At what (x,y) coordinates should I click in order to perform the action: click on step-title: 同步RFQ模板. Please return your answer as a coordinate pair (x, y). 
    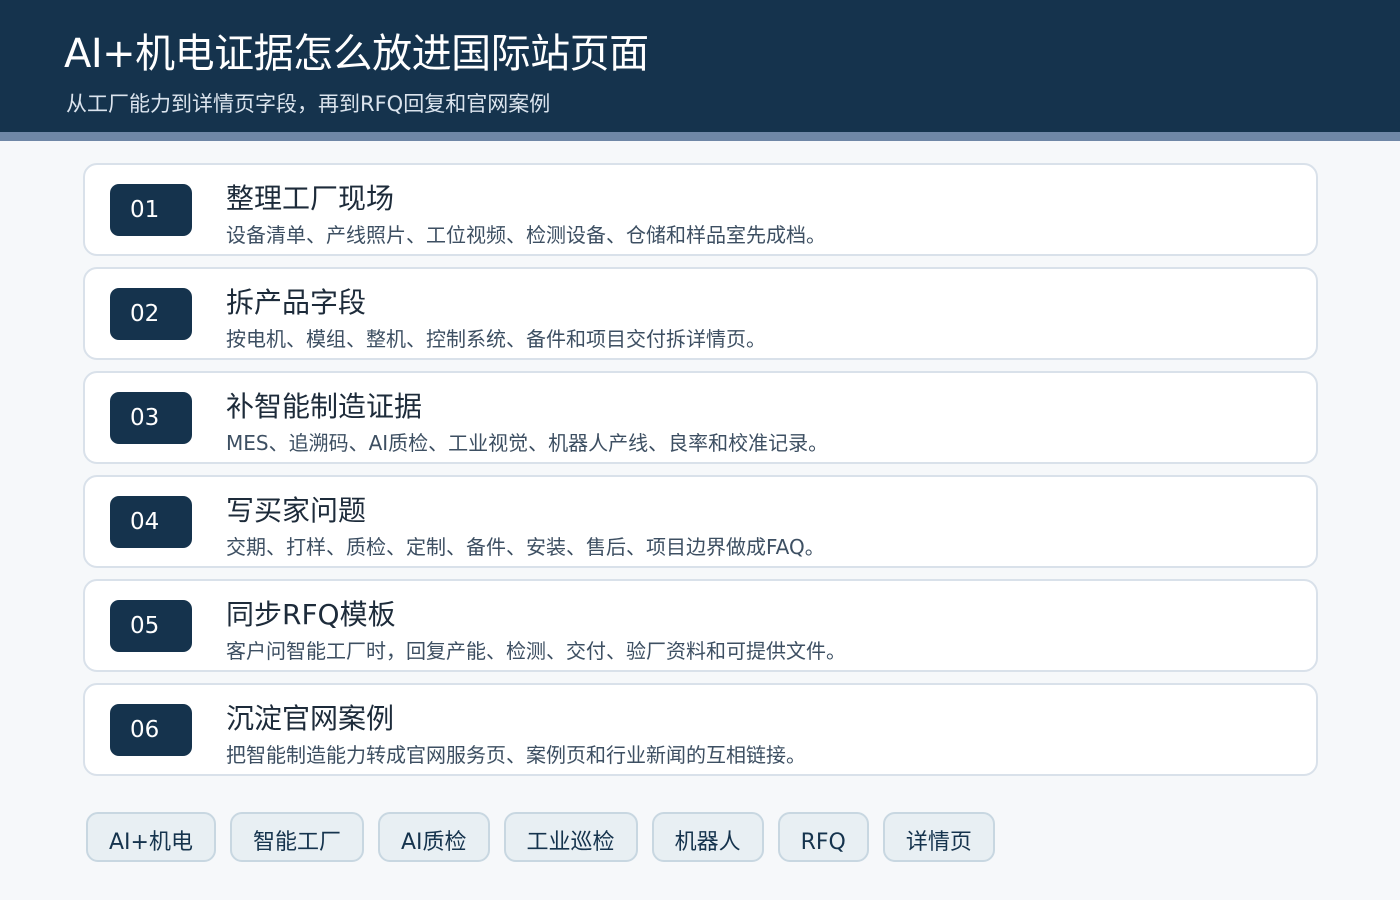
    Looking at the image, I should click on (311, 614).